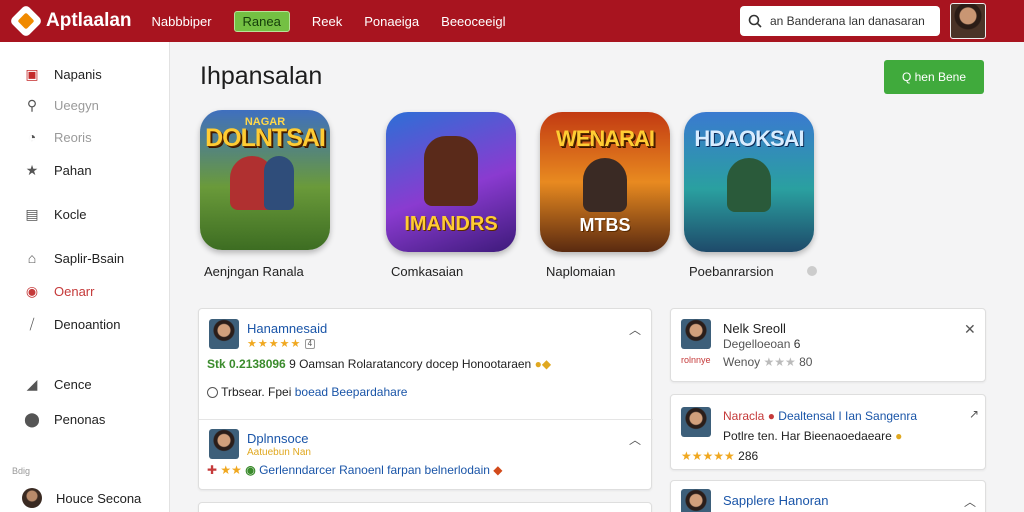  Describe the element at coordinates (261, 21) in the screenshot. I see `nav-item-2-active: Ranea` at that location.